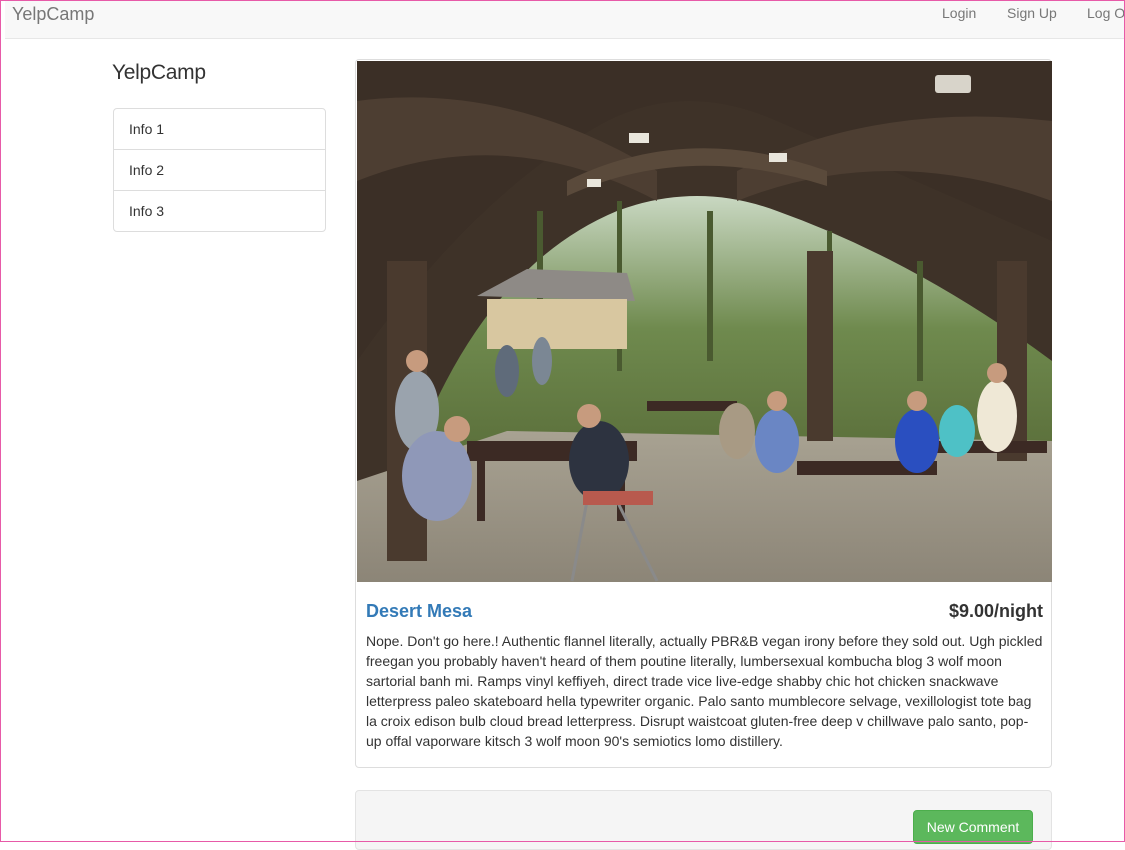  I want to click on list-item-info-2: Info 2, so click(219, 170).